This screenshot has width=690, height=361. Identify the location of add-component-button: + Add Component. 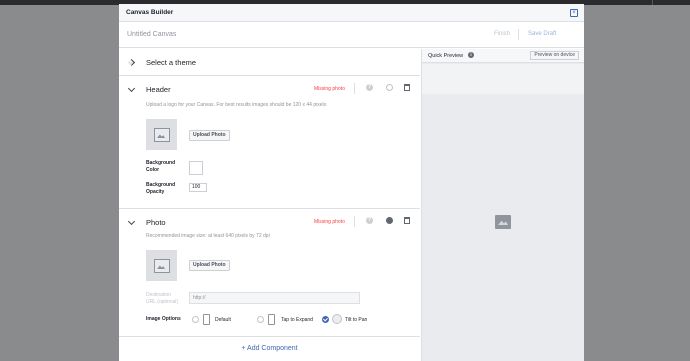
(269, 348).